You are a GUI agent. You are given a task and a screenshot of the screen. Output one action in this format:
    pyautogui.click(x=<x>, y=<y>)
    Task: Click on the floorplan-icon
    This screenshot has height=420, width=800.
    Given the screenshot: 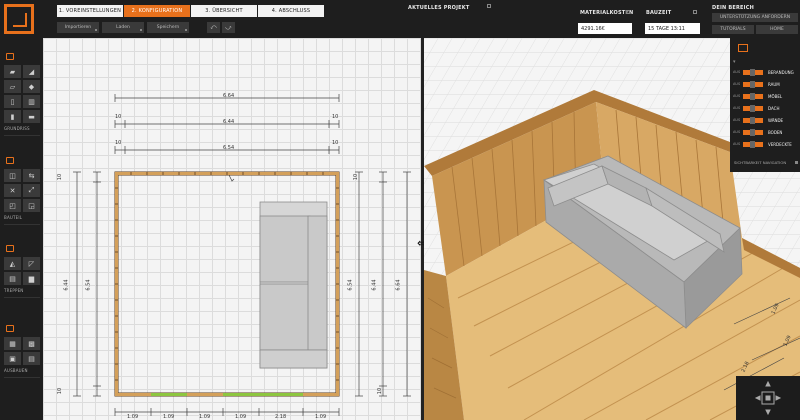 What is the action you would take?
    pyautogui.click(x=10, y=56)
    